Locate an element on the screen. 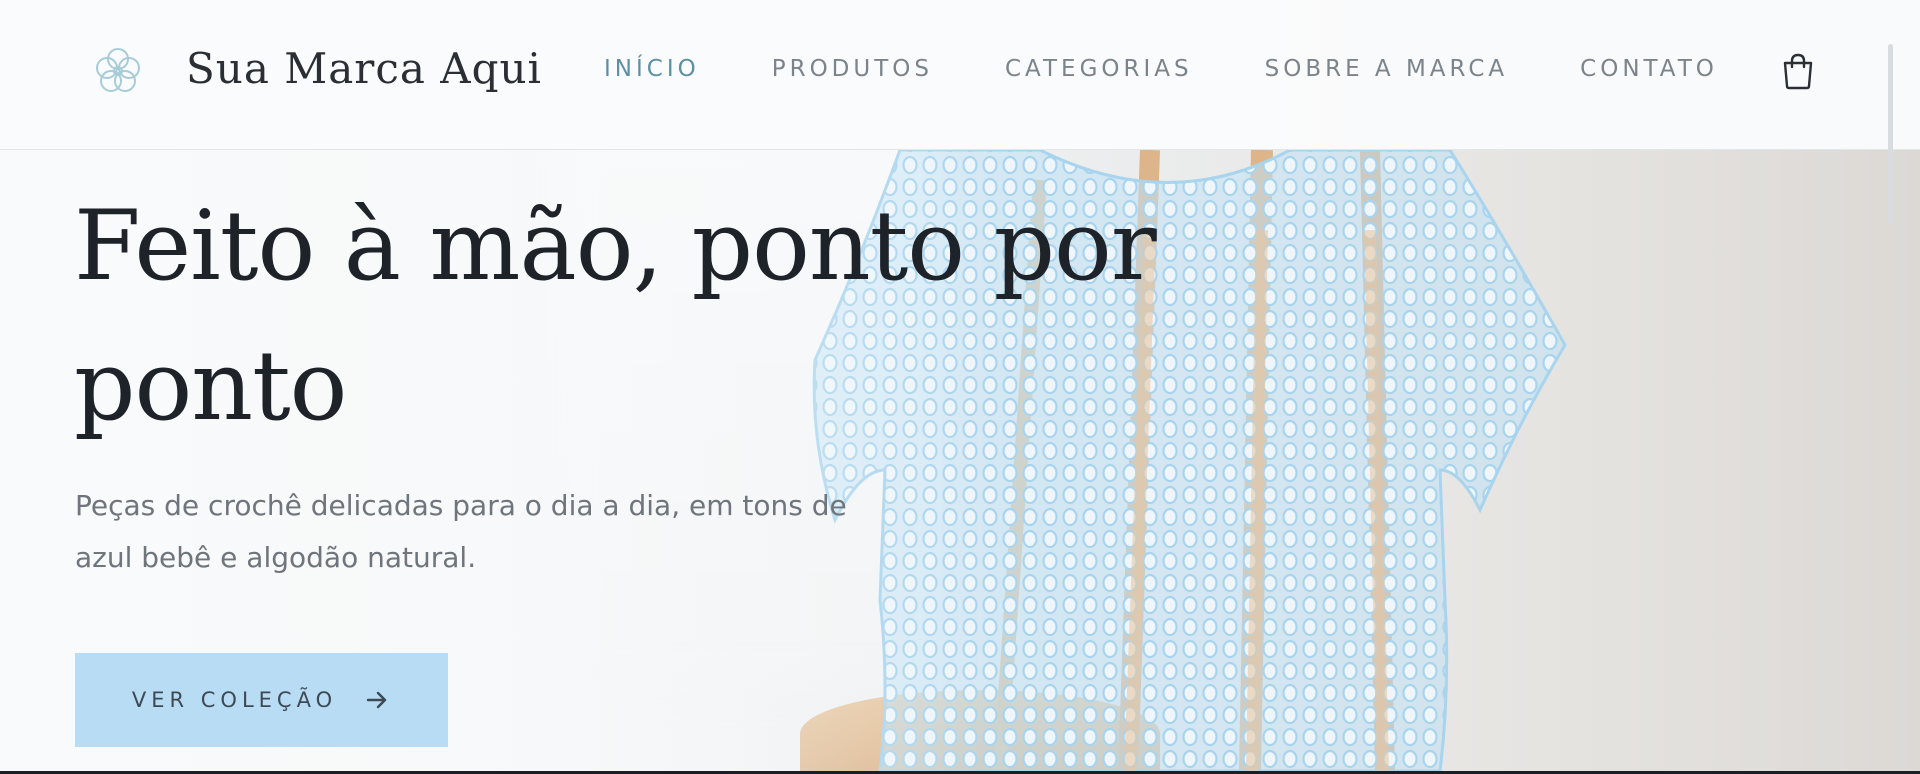 This screenshot has height=774, width=1920. nav-item-produtos: PRODUTOS is located at coordinates (852, 69).